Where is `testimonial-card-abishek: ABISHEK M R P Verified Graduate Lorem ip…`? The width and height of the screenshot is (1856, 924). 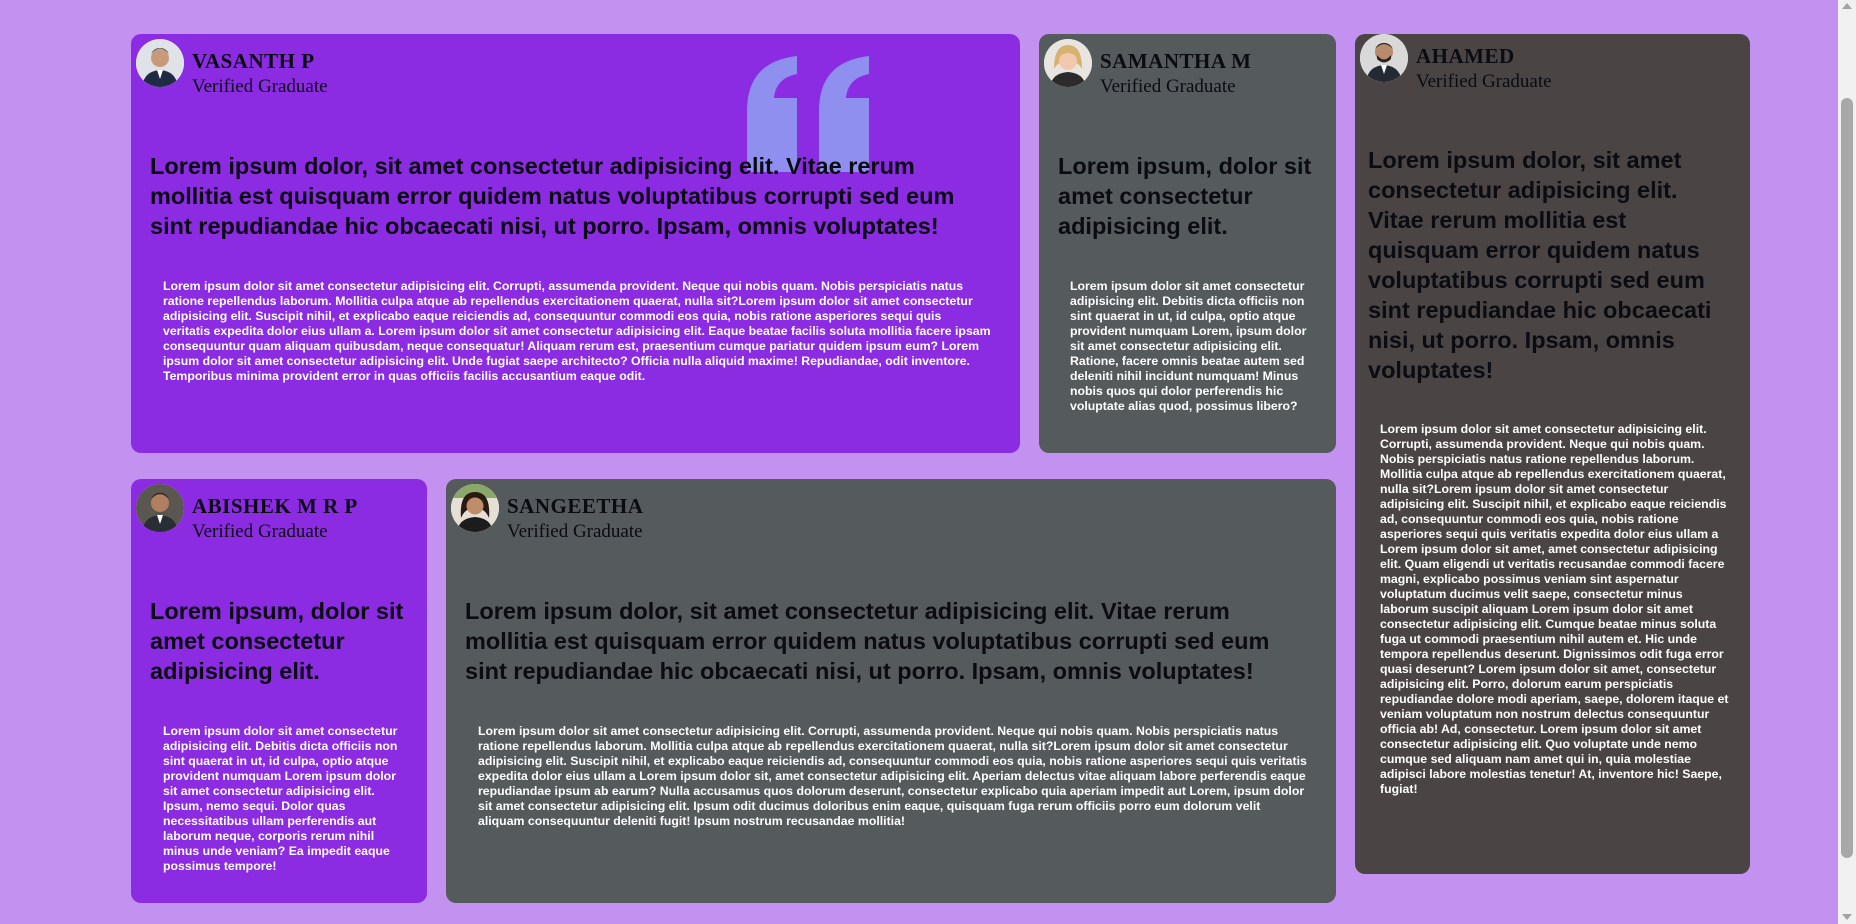 testimonial-card-abishek: ABISHEK M R P Verified Graduate Lorem ip… is located at coordinates (279, 691).